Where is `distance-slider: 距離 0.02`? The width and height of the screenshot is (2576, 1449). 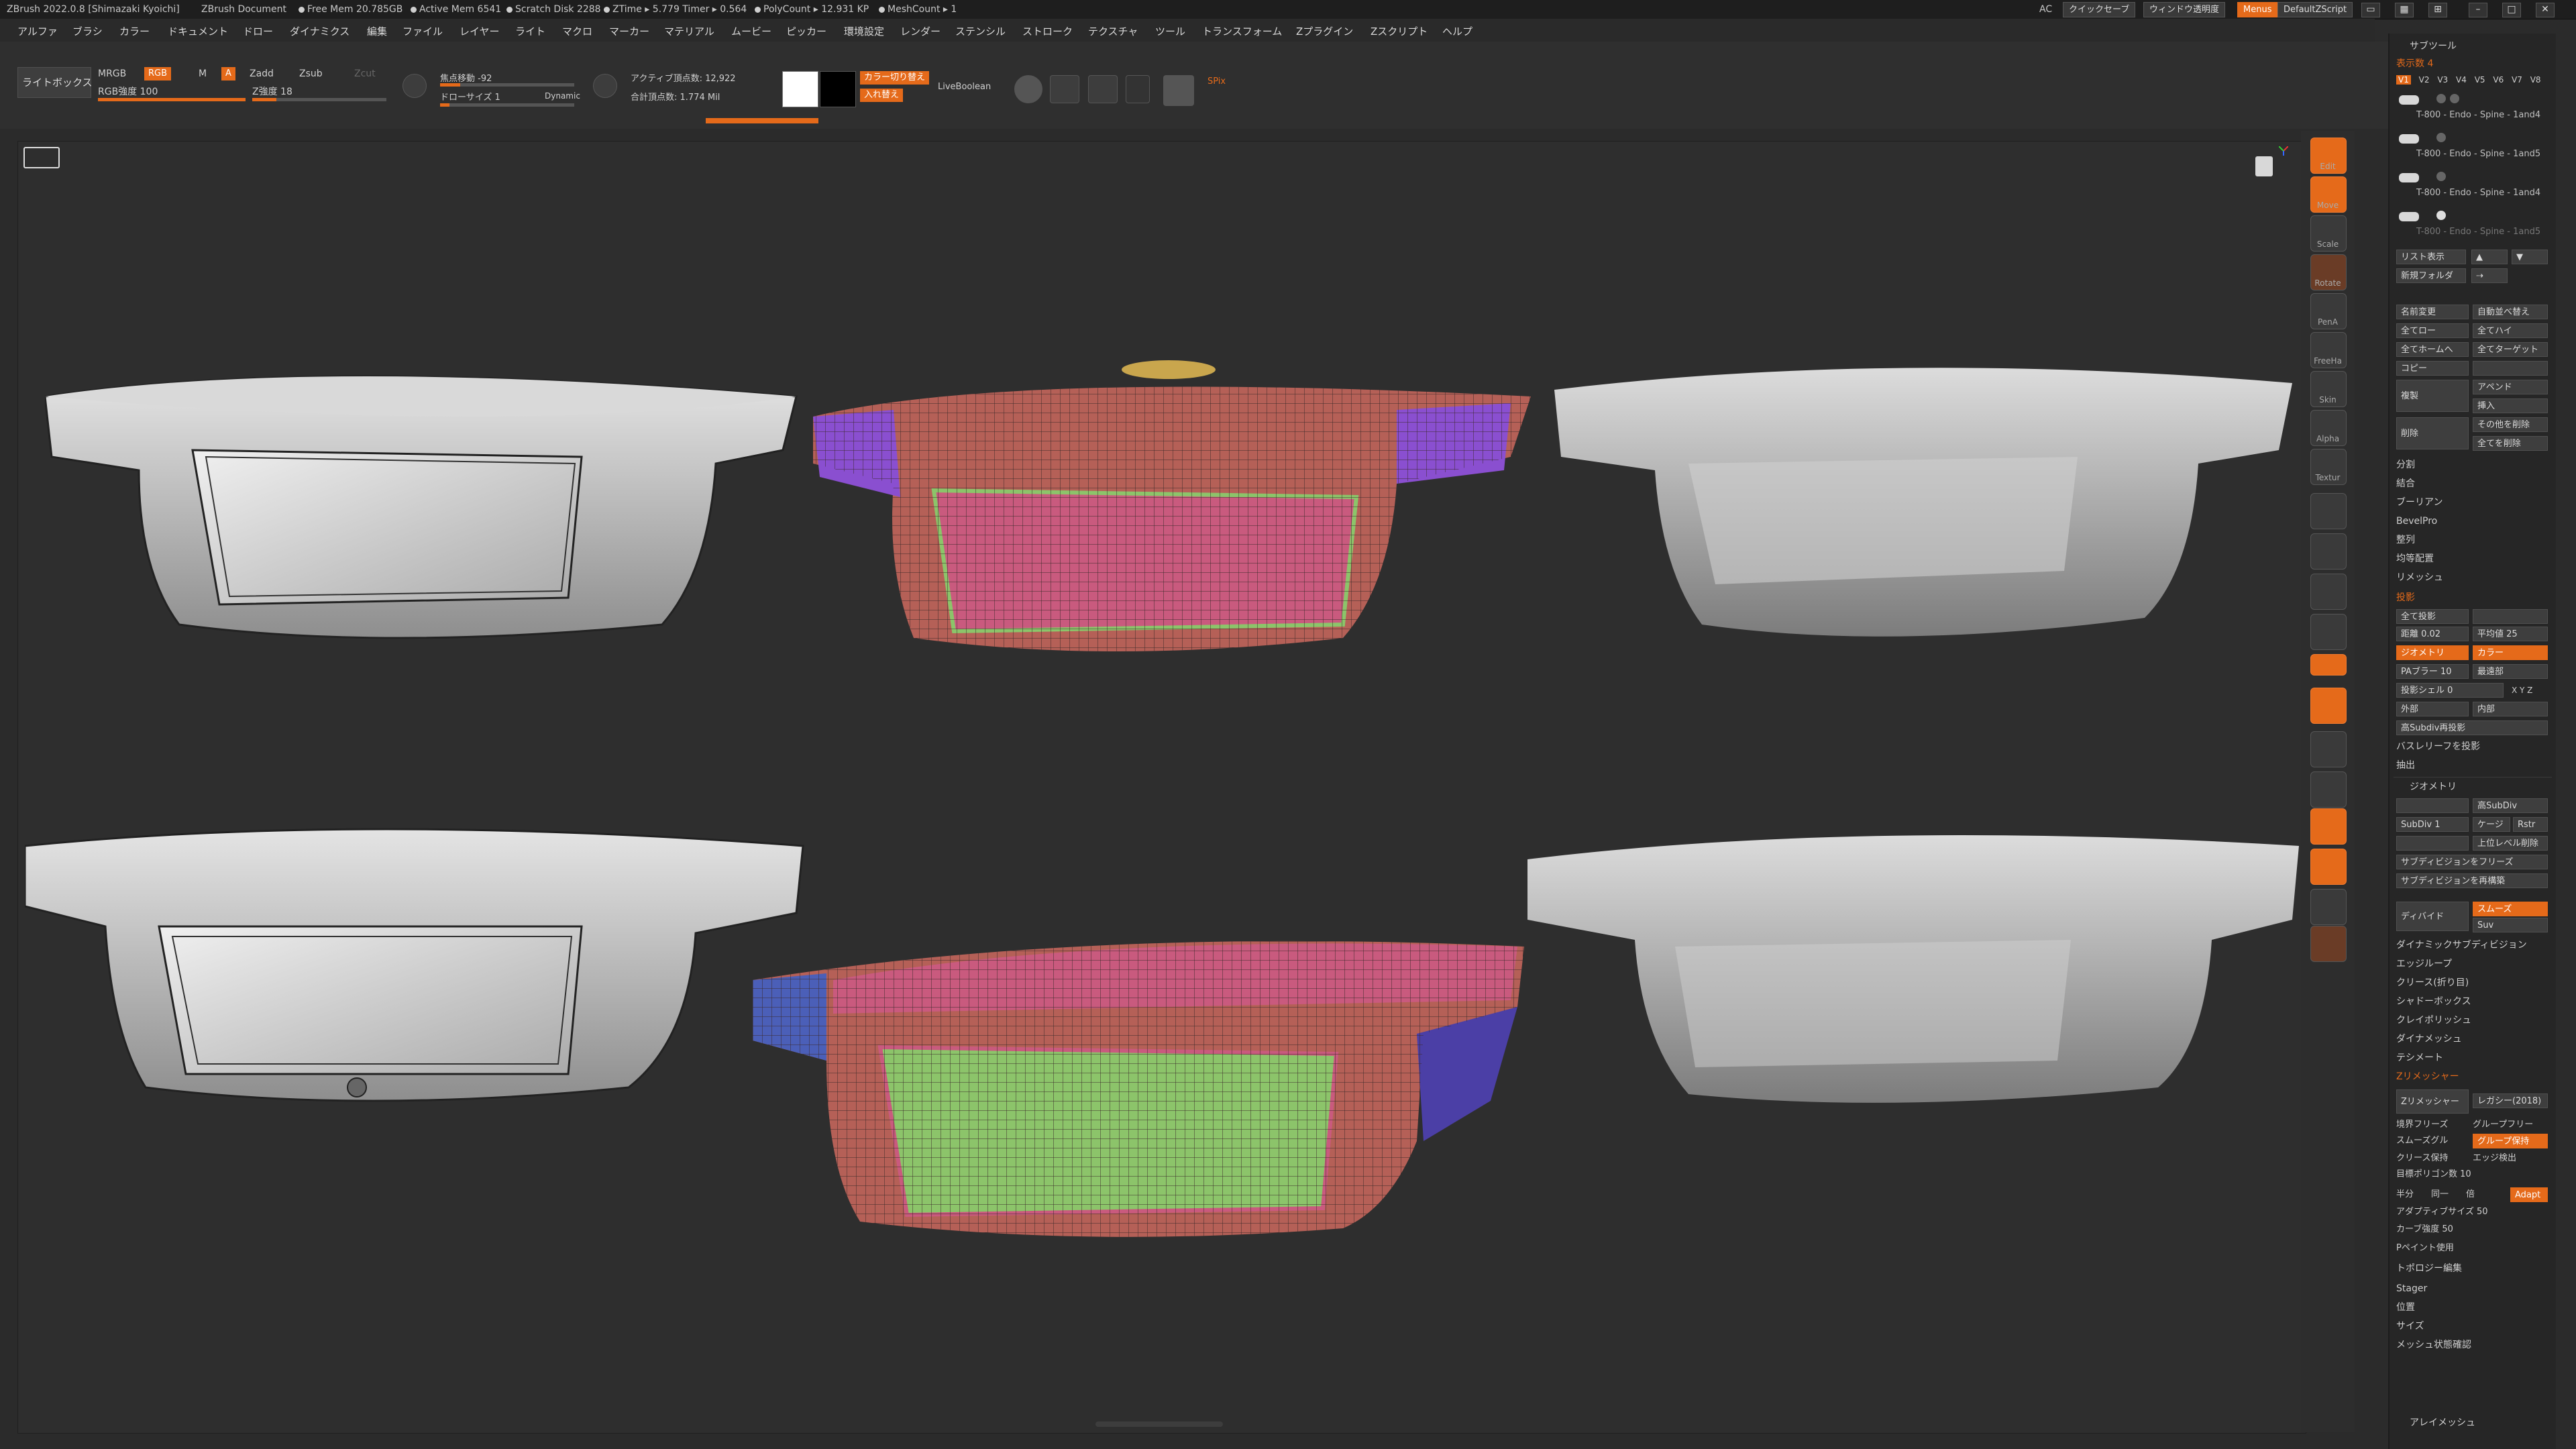 distance-slider: 距離 0.02 is located at coordinates (2432, 634).